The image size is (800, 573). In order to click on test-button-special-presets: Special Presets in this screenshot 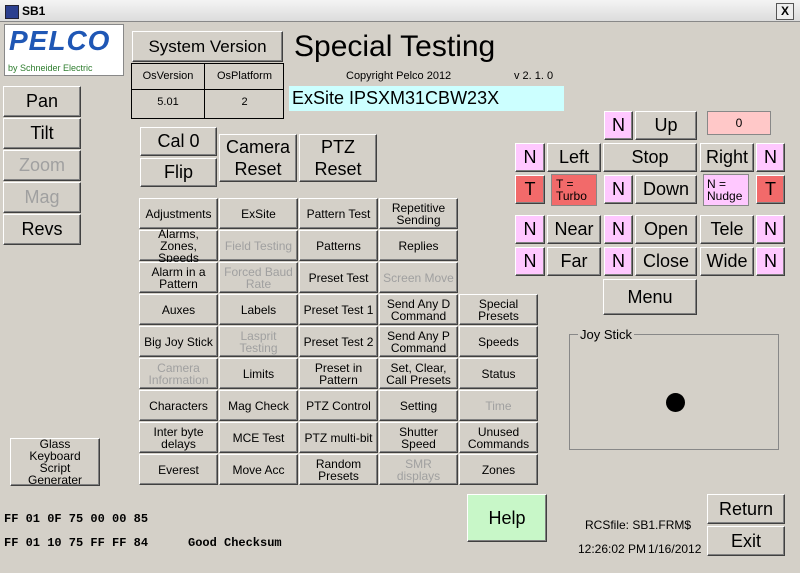, I will do `click(498, 309)`.